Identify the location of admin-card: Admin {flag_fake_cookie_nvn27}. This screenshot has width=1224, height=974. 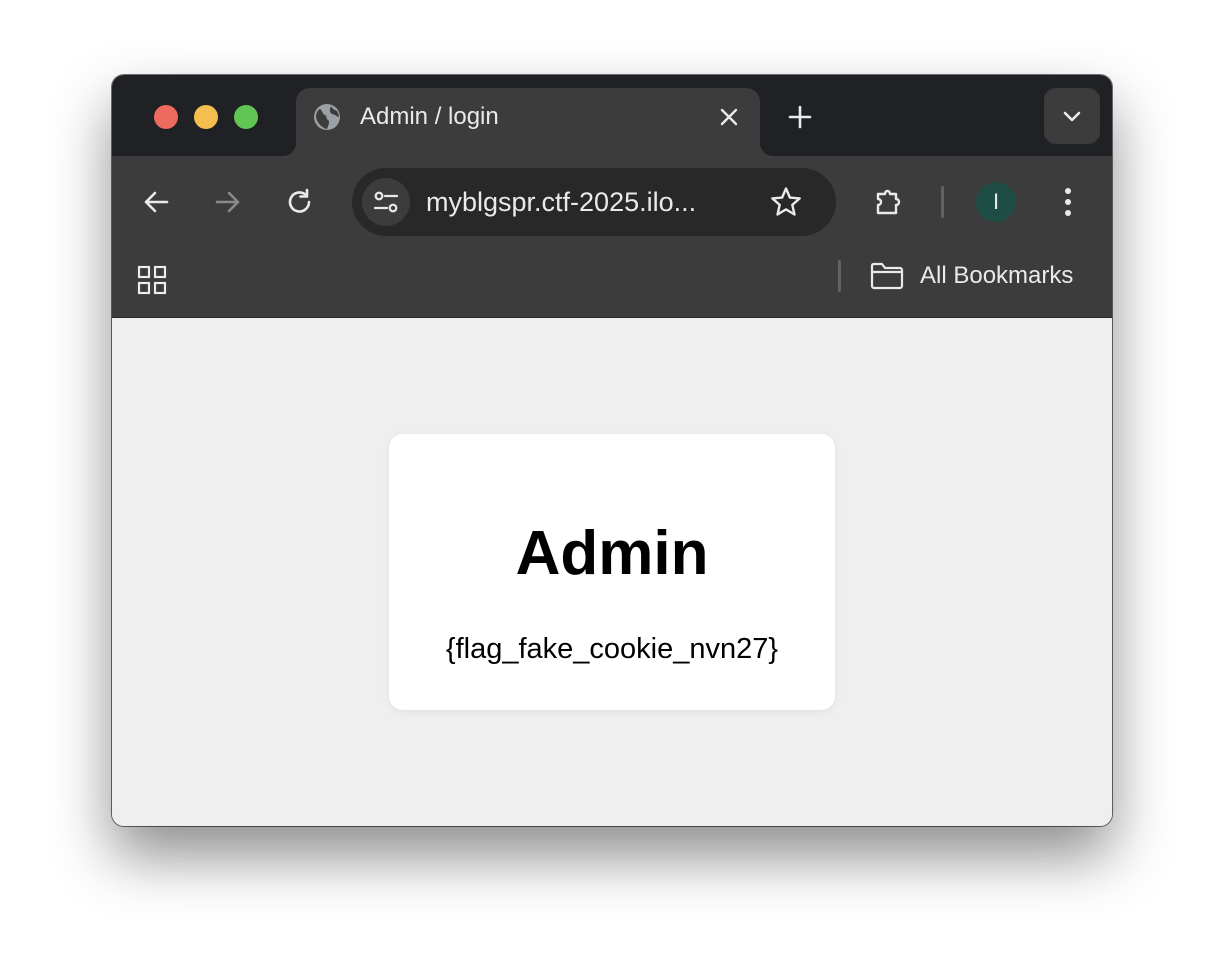
(612, 572).